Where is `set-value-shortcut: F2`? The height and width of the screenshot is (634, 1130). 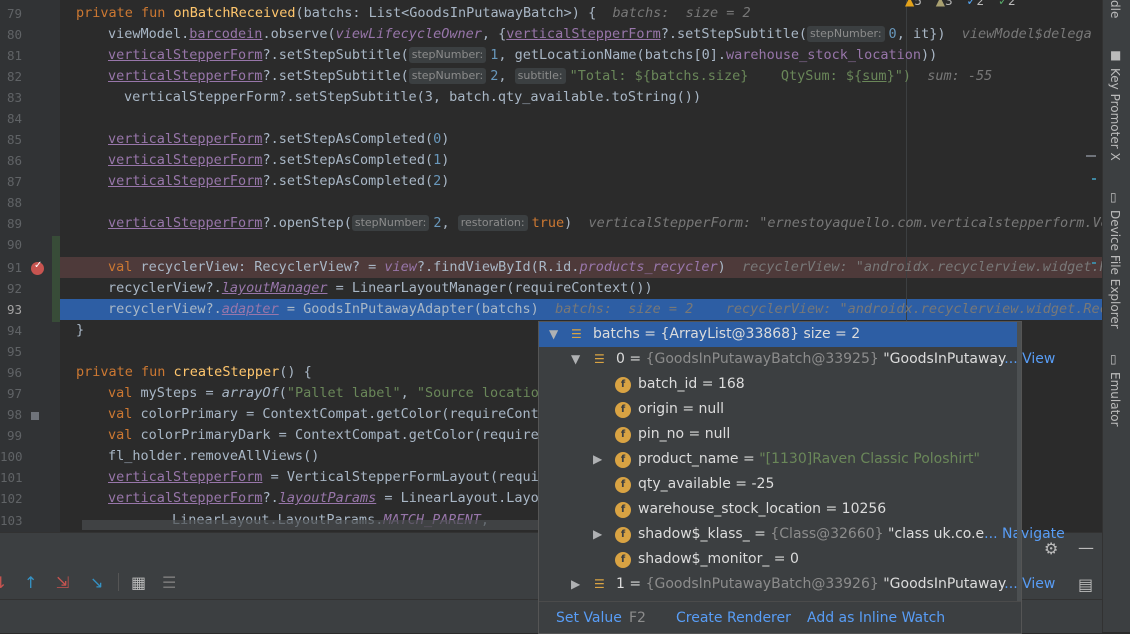 set-value-shortcut: F2 is located at coordinates (637, 618).